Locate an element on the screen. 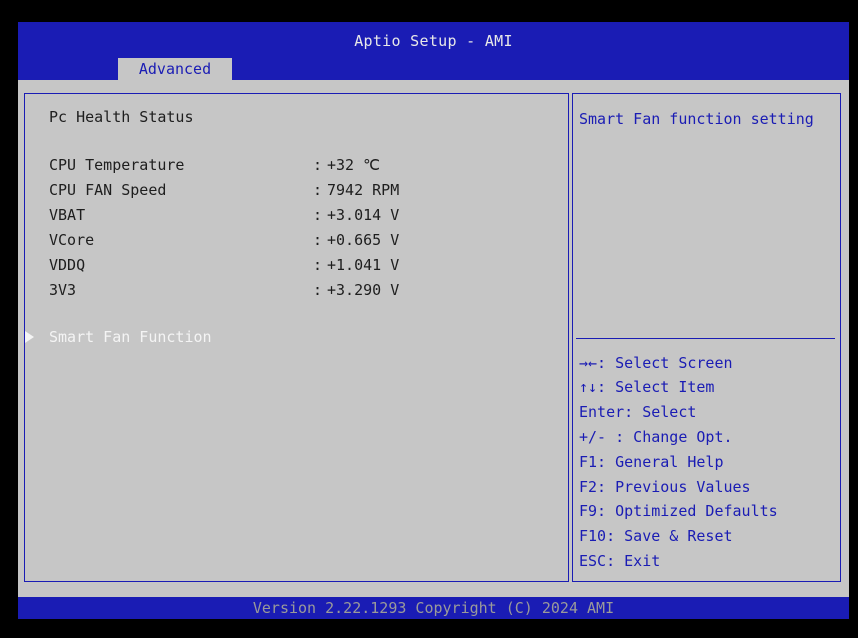 The image size is (858, 638). smart-fan-function-item: Smart Fan Function is located at coordinates (130, 337).